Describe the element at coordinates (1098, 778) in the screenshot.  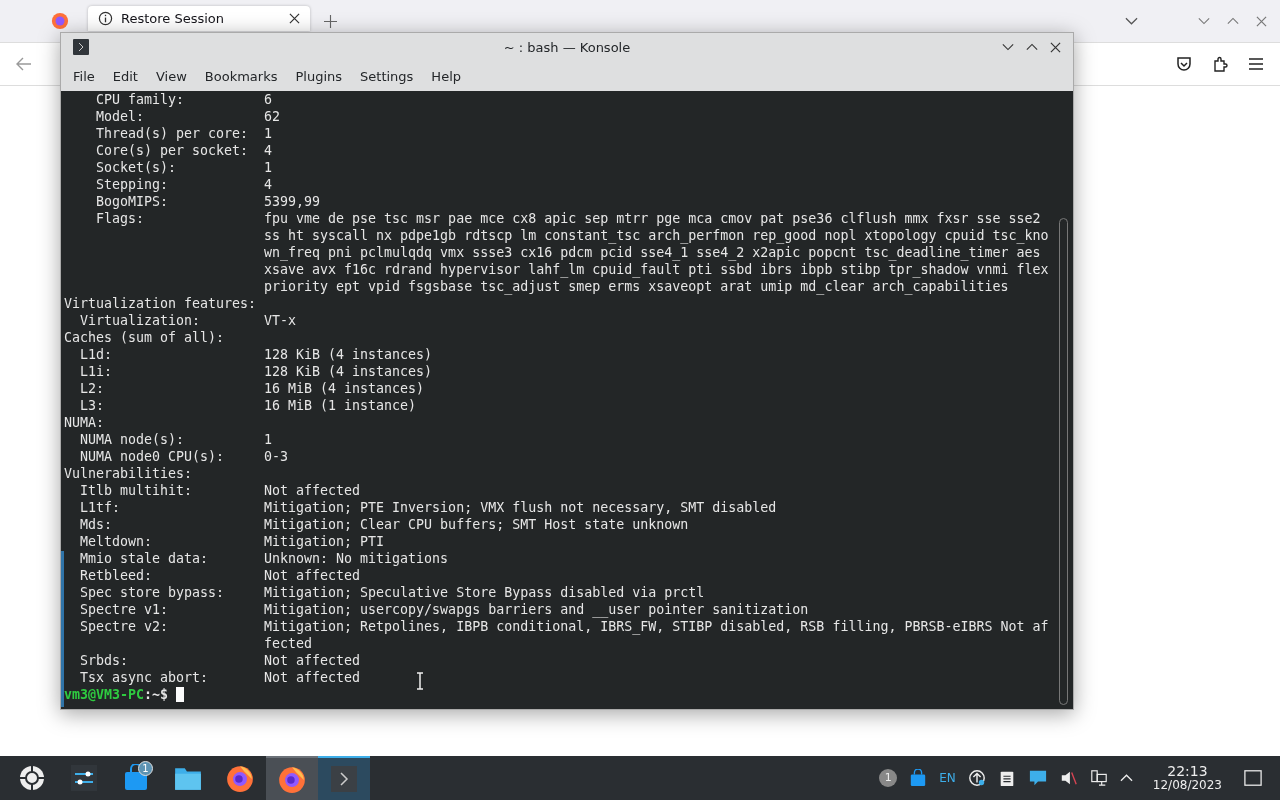
I see `network-icon` at that location.